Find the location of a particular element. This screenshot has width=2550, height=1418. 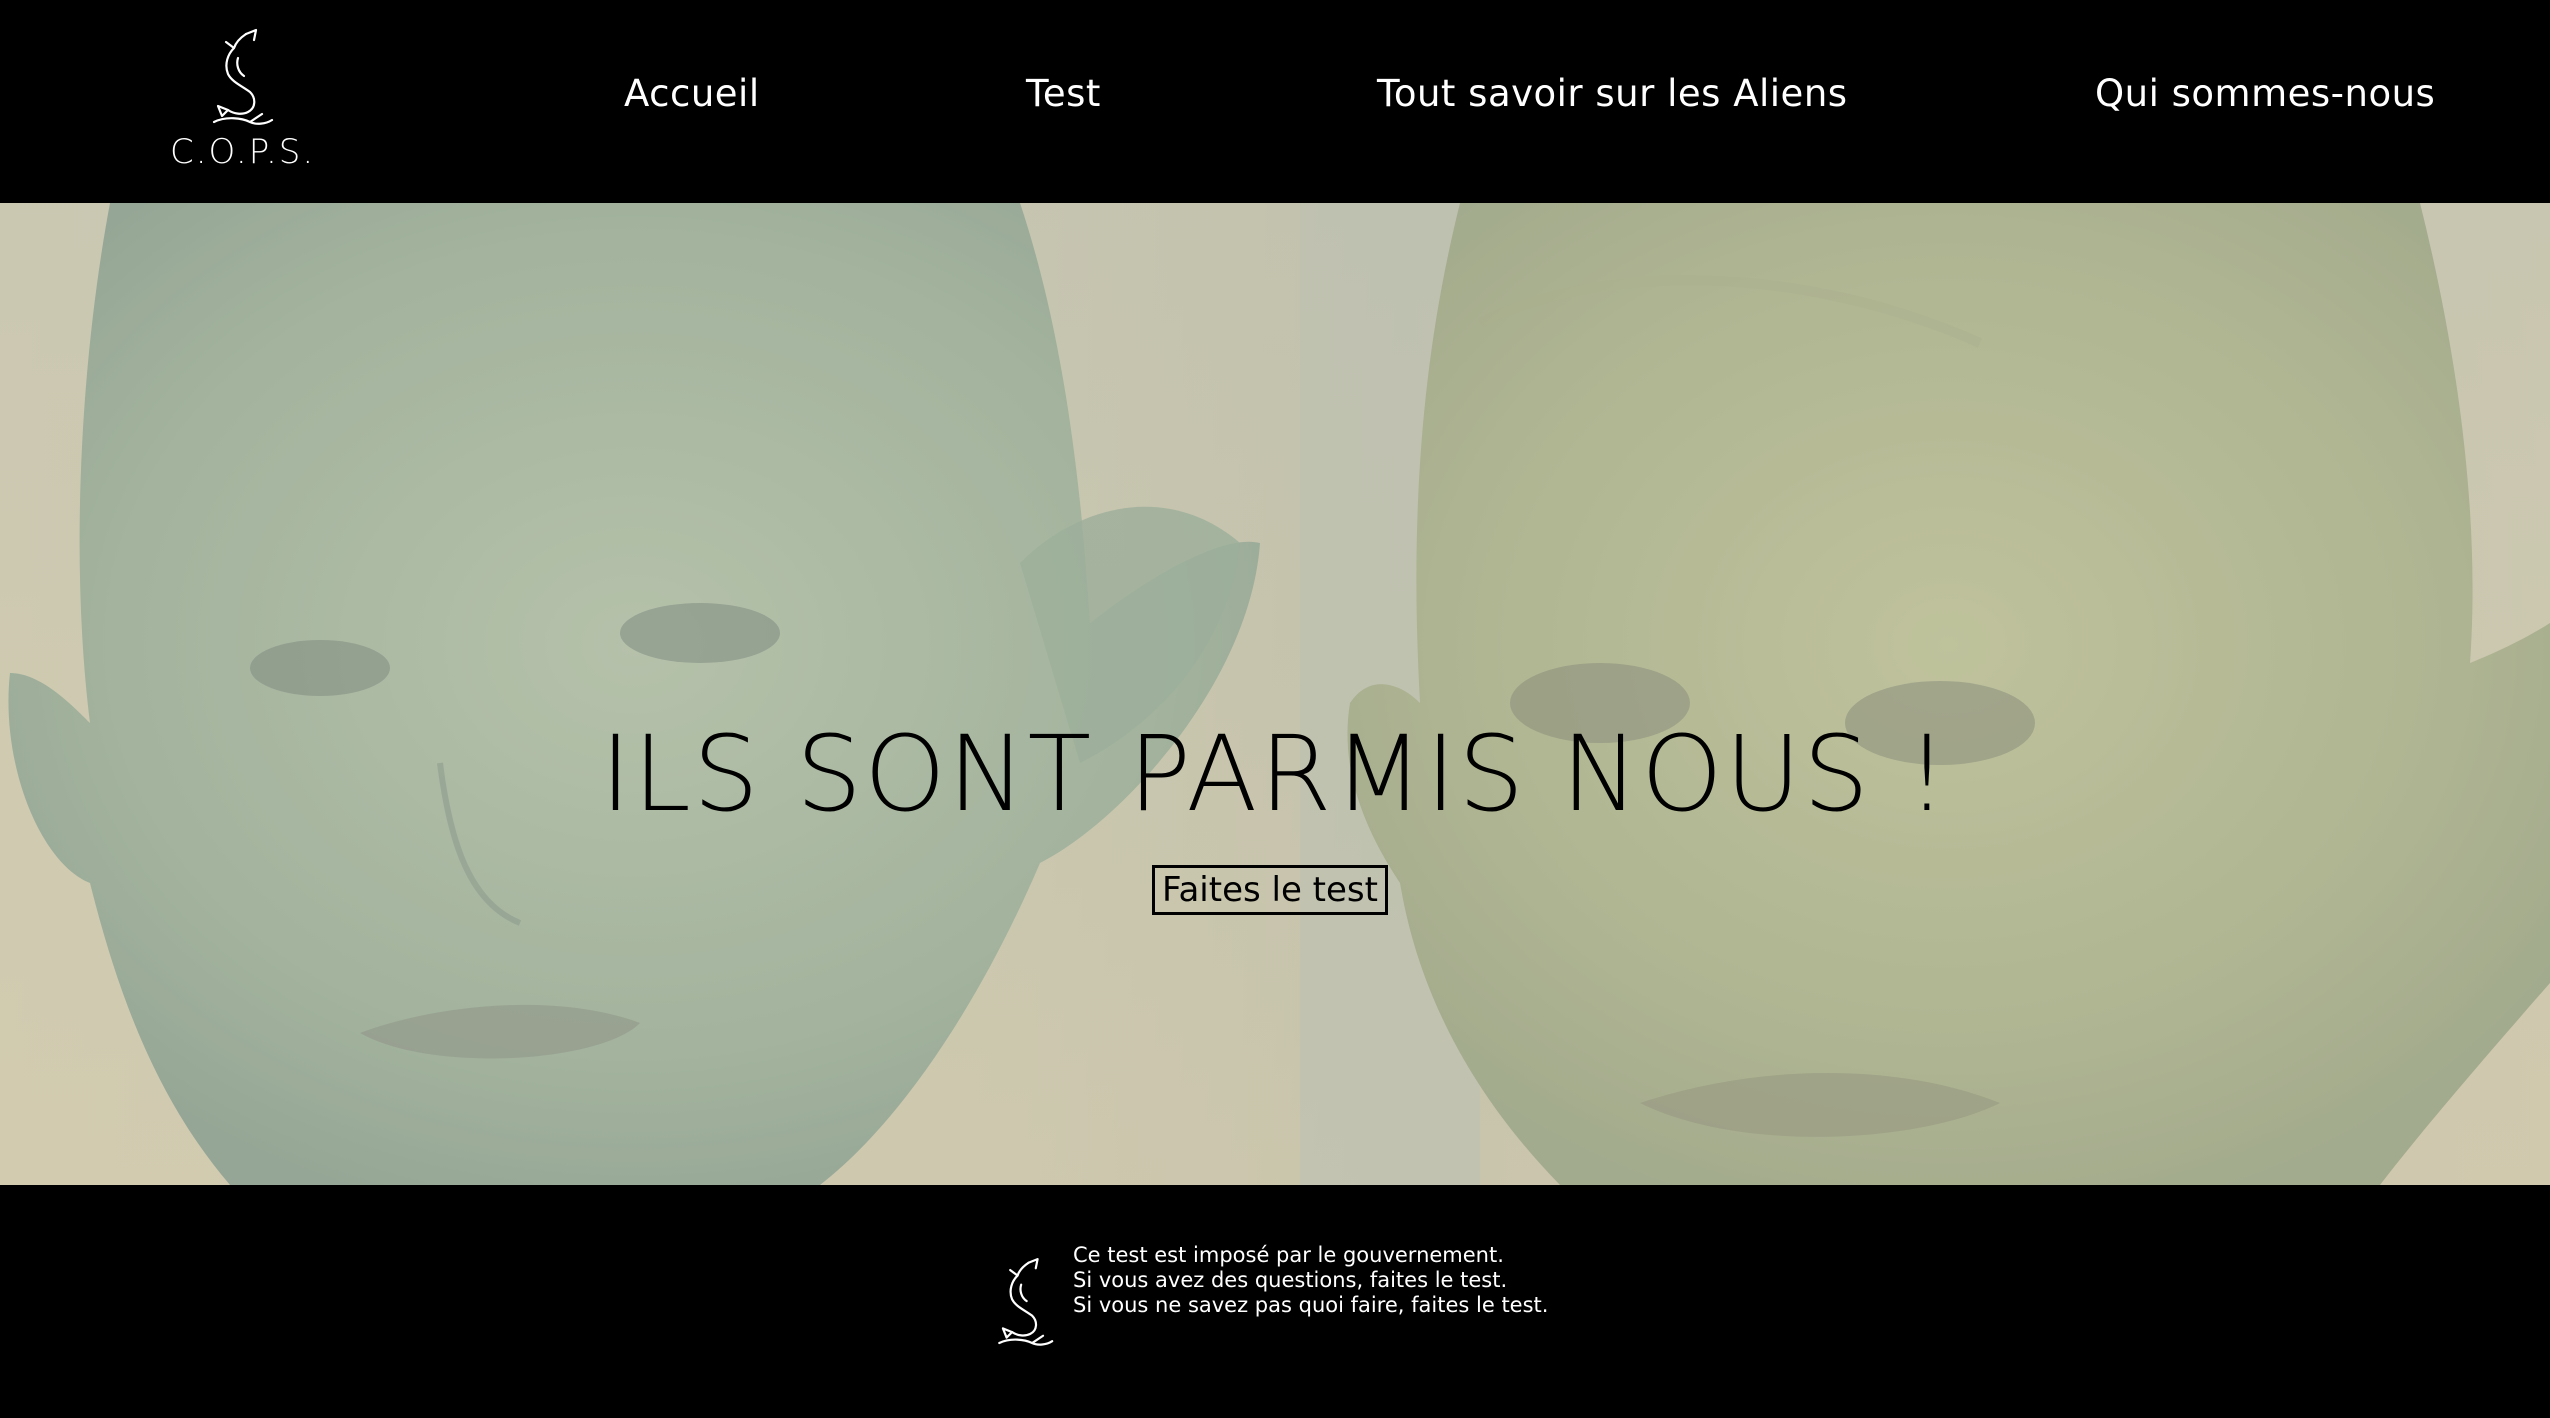

nav-qui-sommes-nous: Qui sommes-nous is located at coordinates (2265, 94).